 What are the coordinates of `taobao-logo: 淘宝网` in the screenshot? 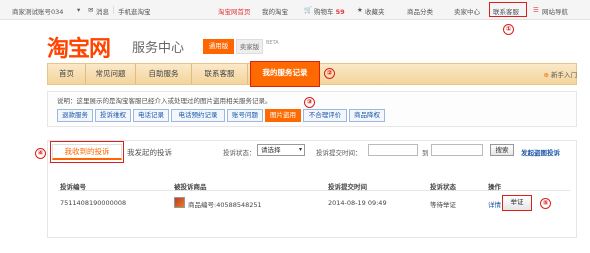 It's located at (79, 47).